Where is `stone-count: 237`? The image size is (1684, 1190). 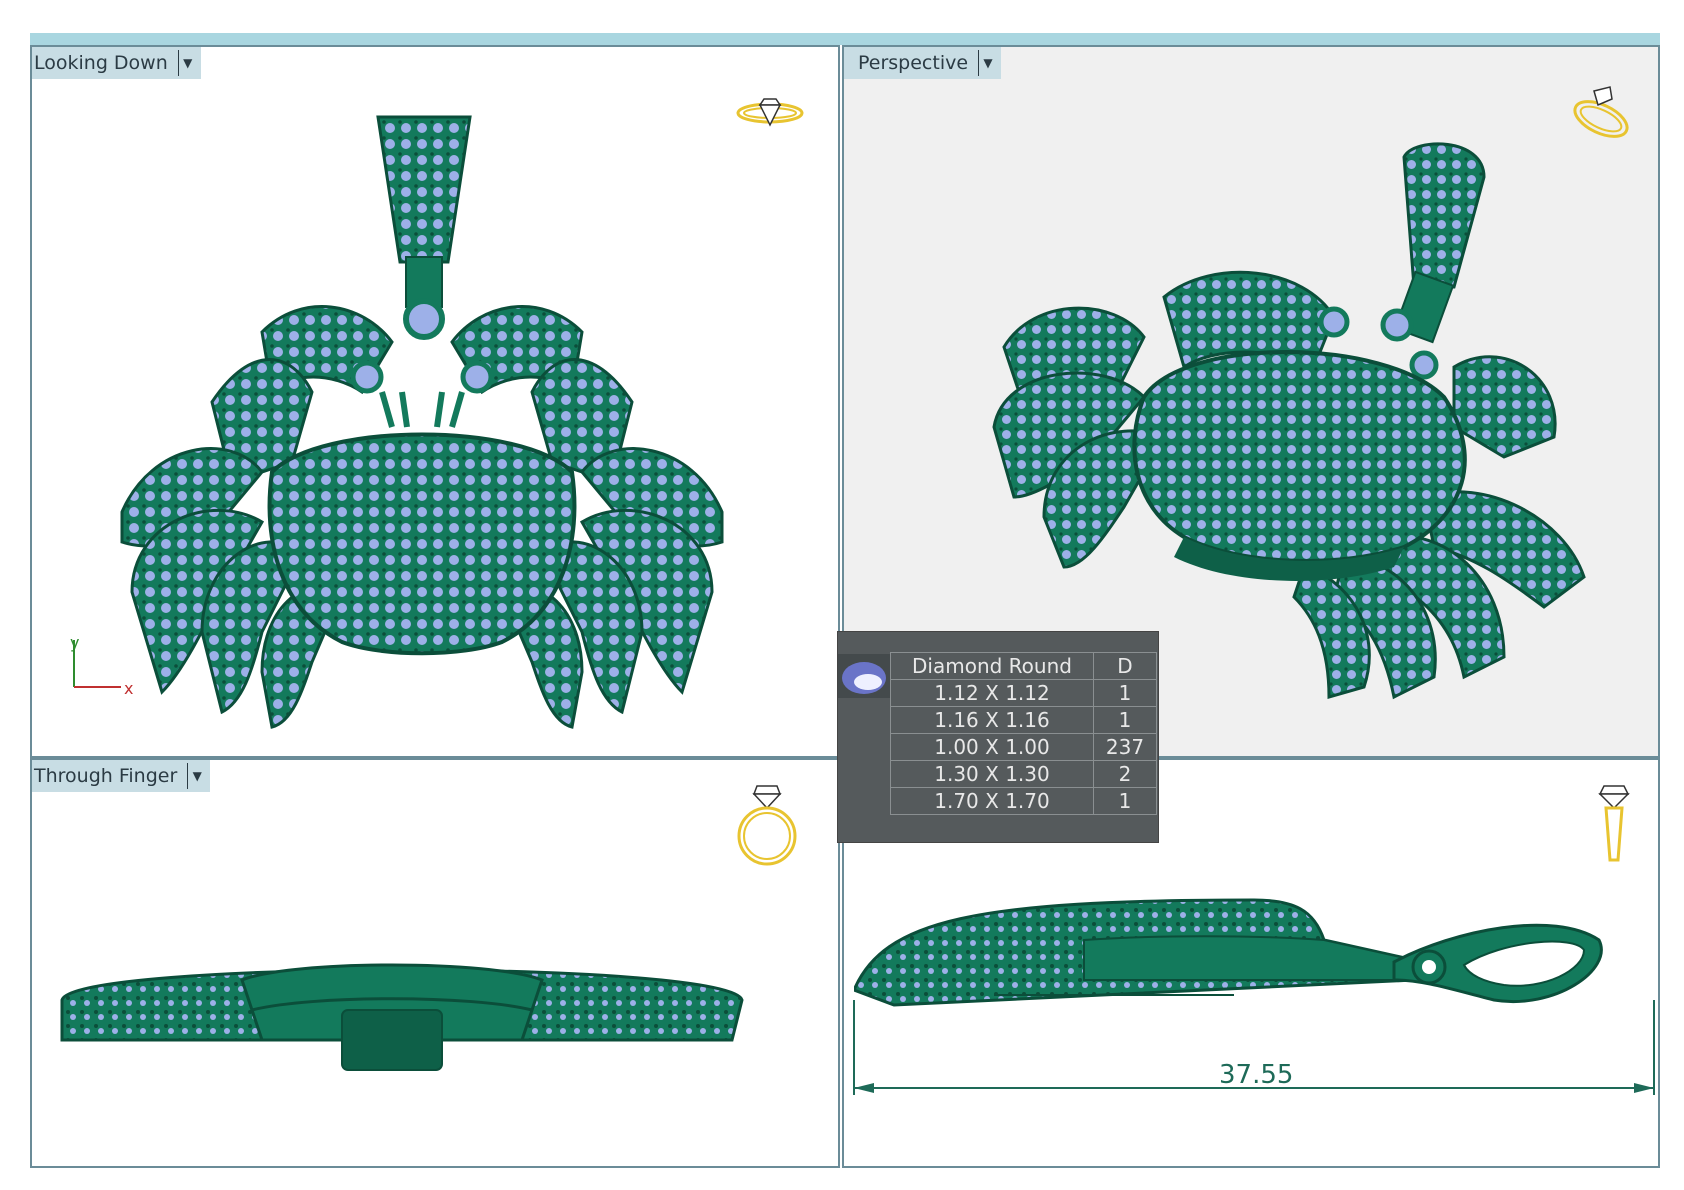 stone-count: 237 is located at coordinates (1125, 747).